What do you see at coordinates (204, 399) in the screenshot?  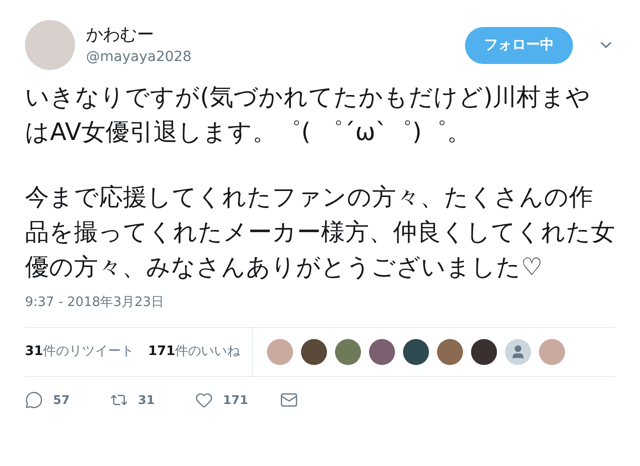 I see `heart-icon` at bounding box center [204, 399].